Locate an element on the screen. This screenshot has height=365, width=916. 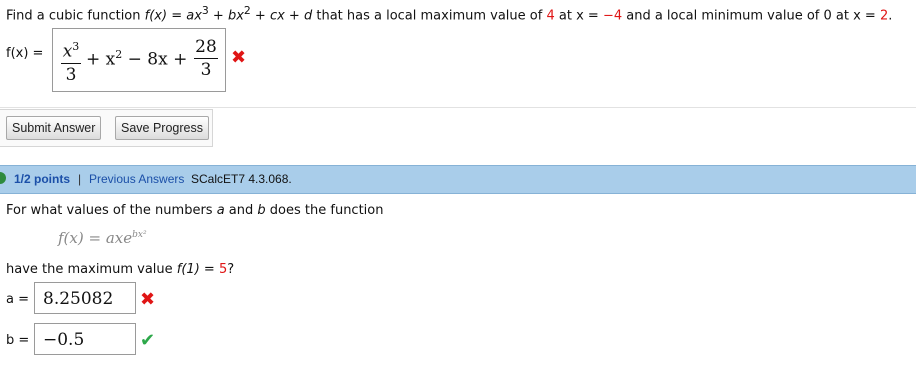
q1-poly-2: + bx is located at coordinates (226, 16).